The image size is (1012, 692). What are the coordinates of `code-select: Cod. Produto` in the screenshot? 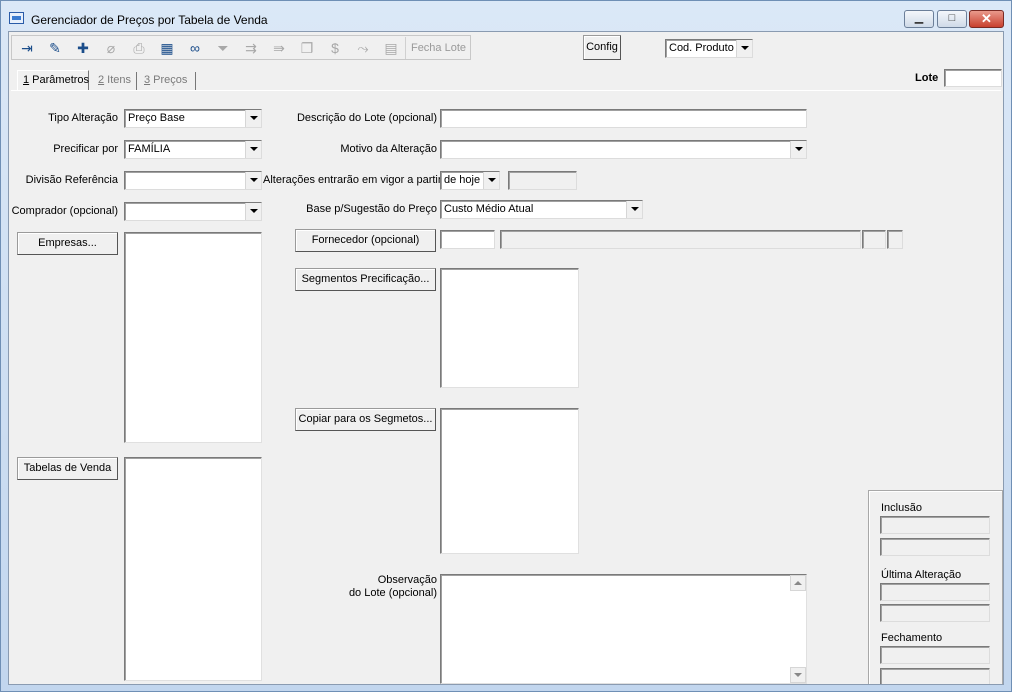 It's located at (709, 48).